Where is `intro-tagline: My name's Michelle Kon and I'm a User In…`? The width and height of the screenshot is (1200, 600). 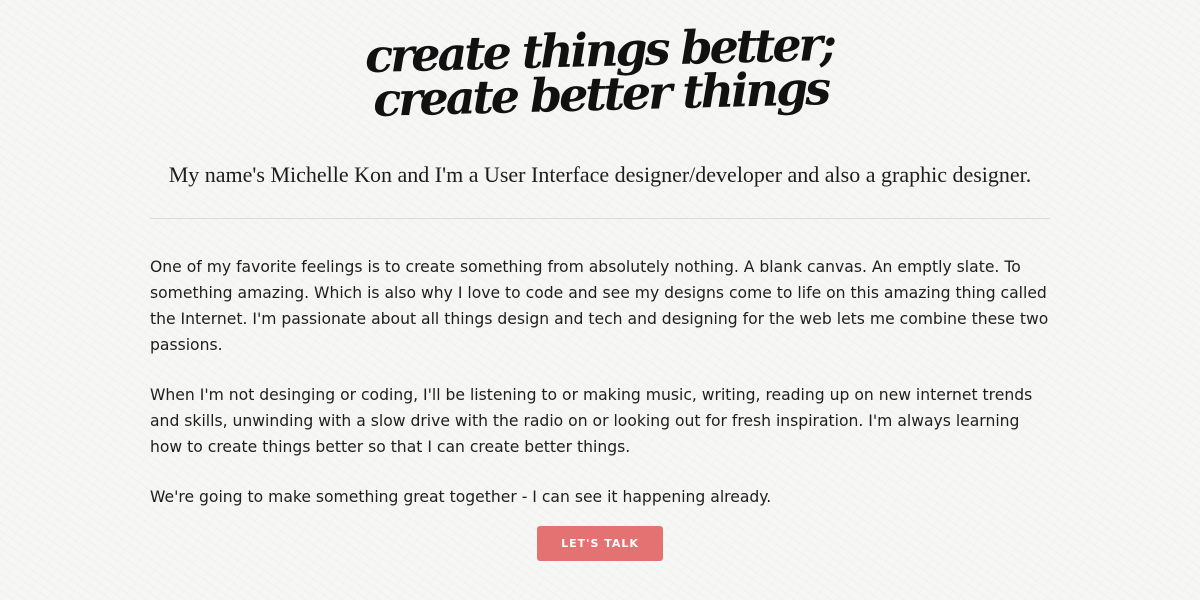
intro-tagline: My name's Michelle Kon and I'm a User In… is located at coordinates (600, 174).